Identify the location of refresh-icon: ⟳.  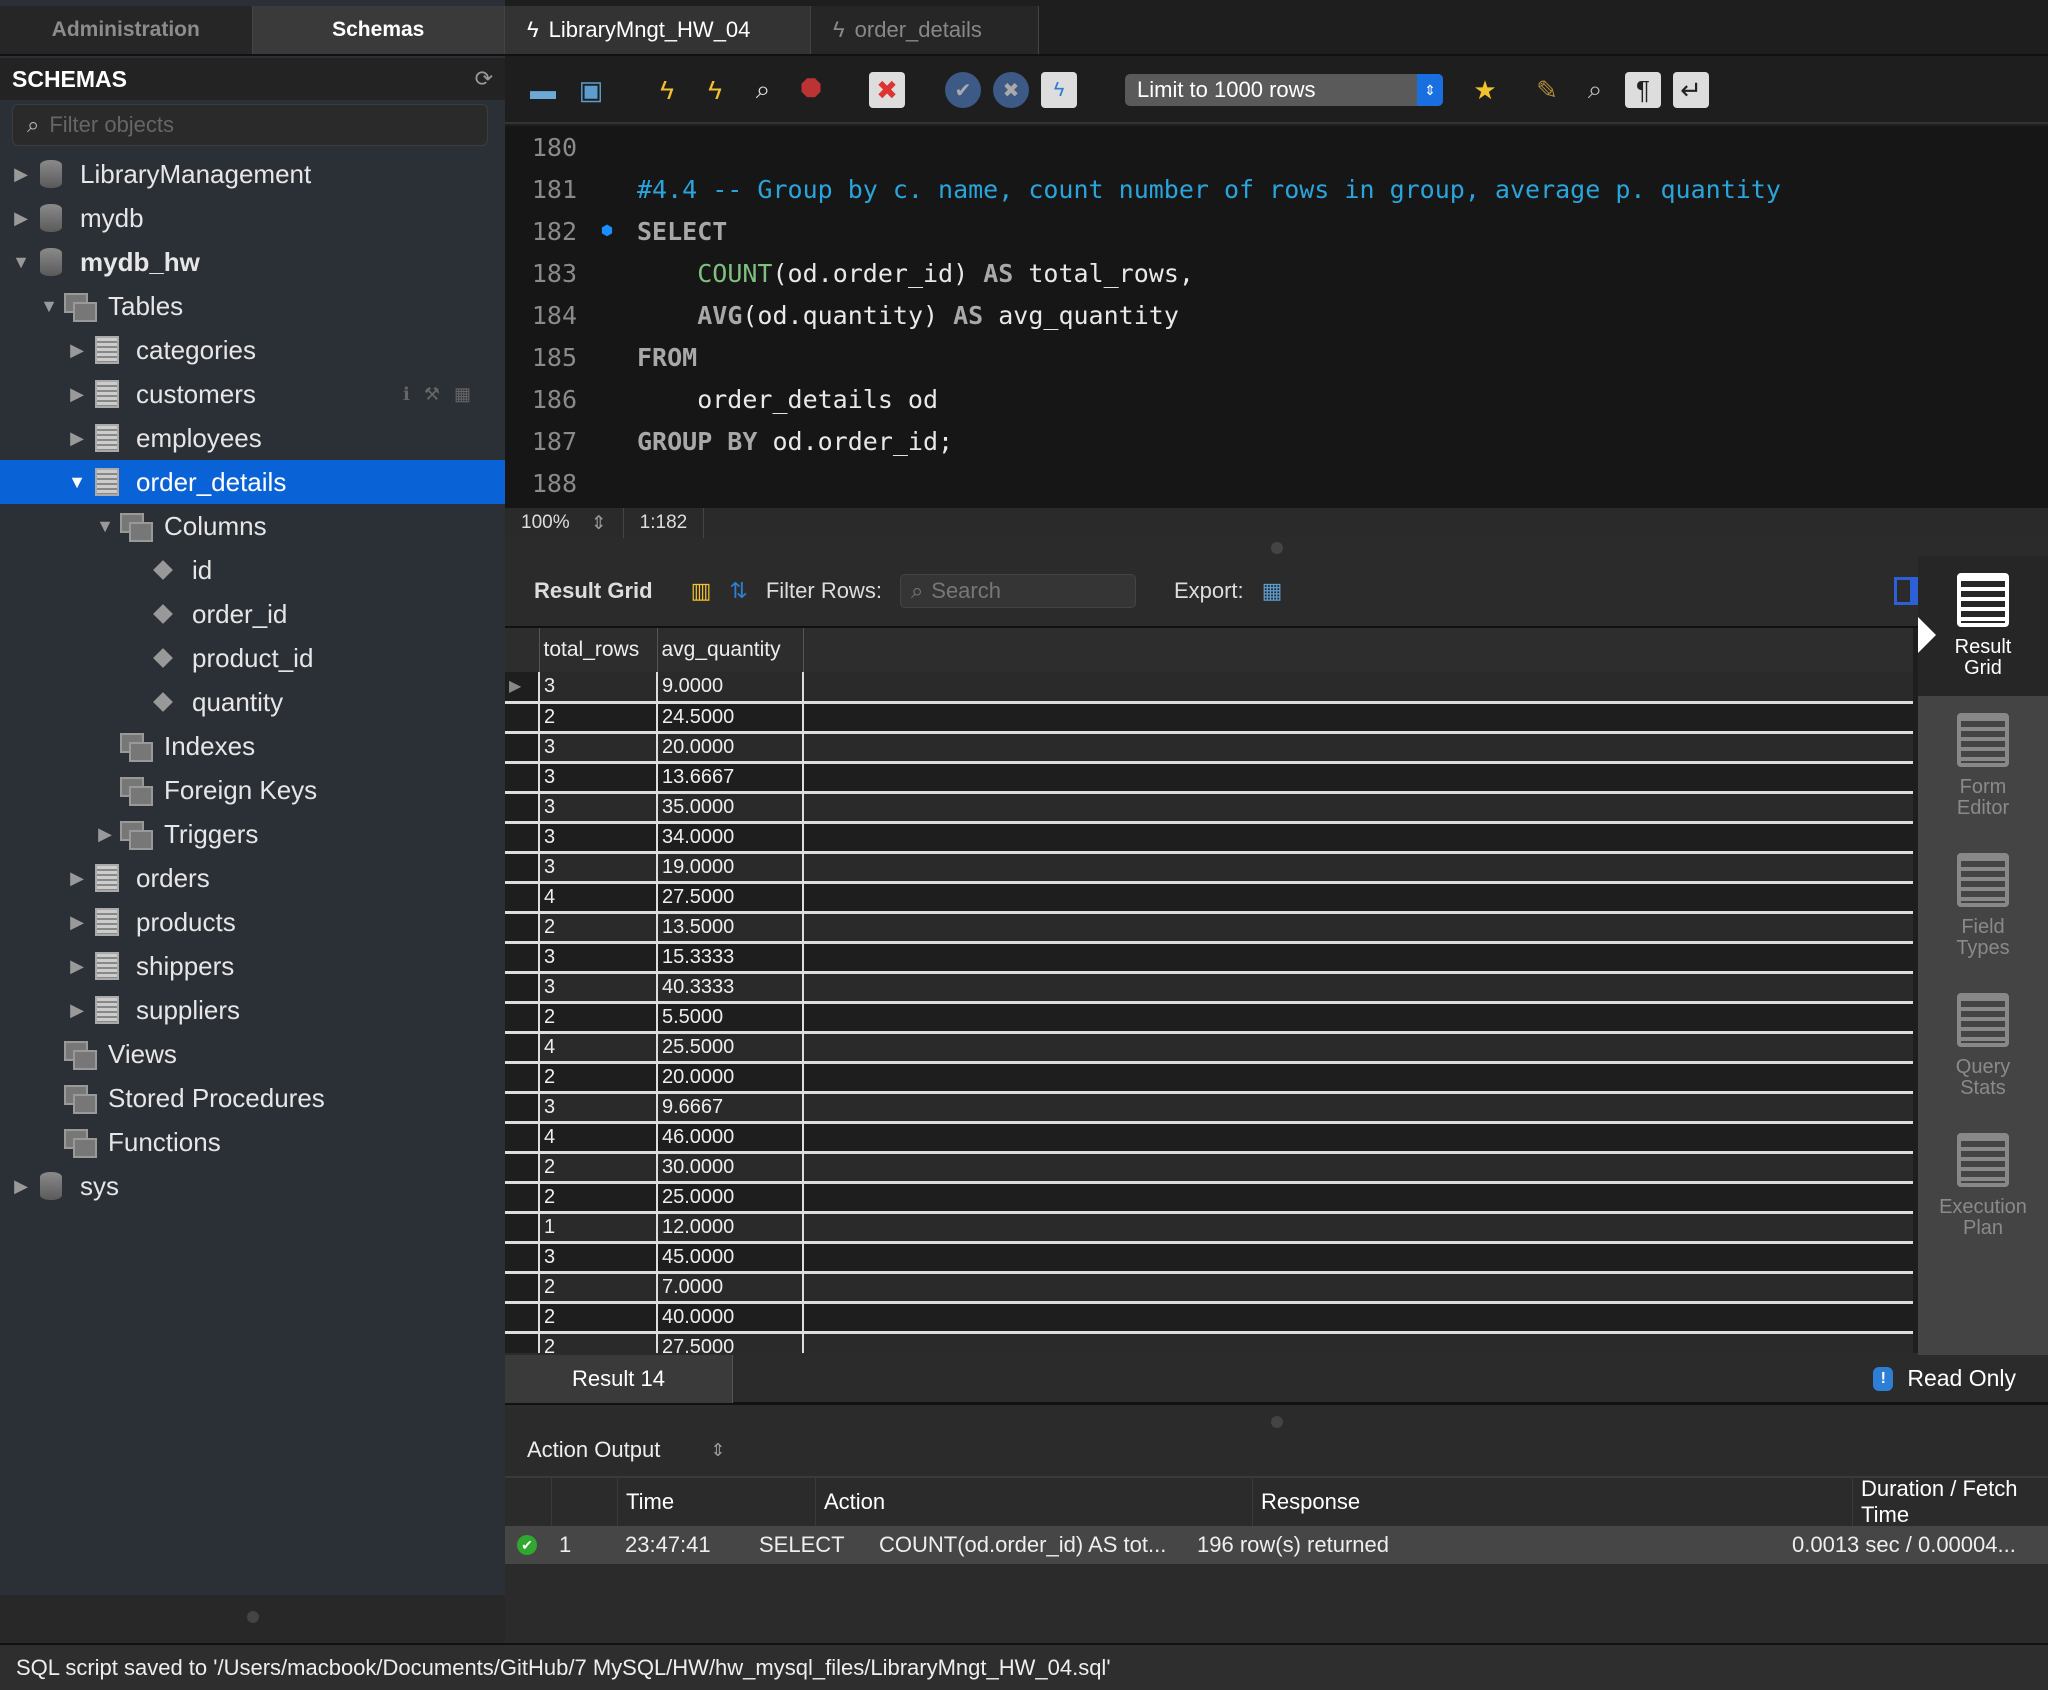
(484, 79).